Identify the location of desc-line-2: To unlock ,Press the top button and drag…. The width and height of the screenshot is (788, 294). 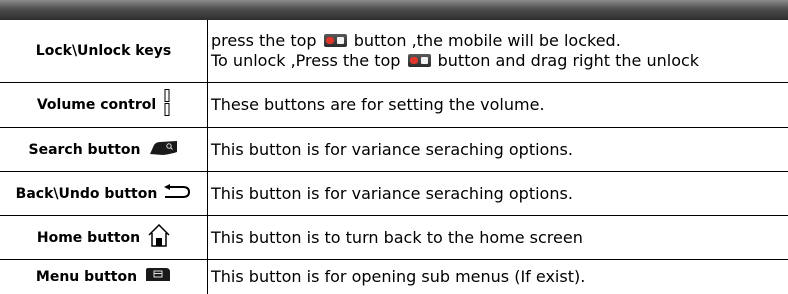
(455, 60).